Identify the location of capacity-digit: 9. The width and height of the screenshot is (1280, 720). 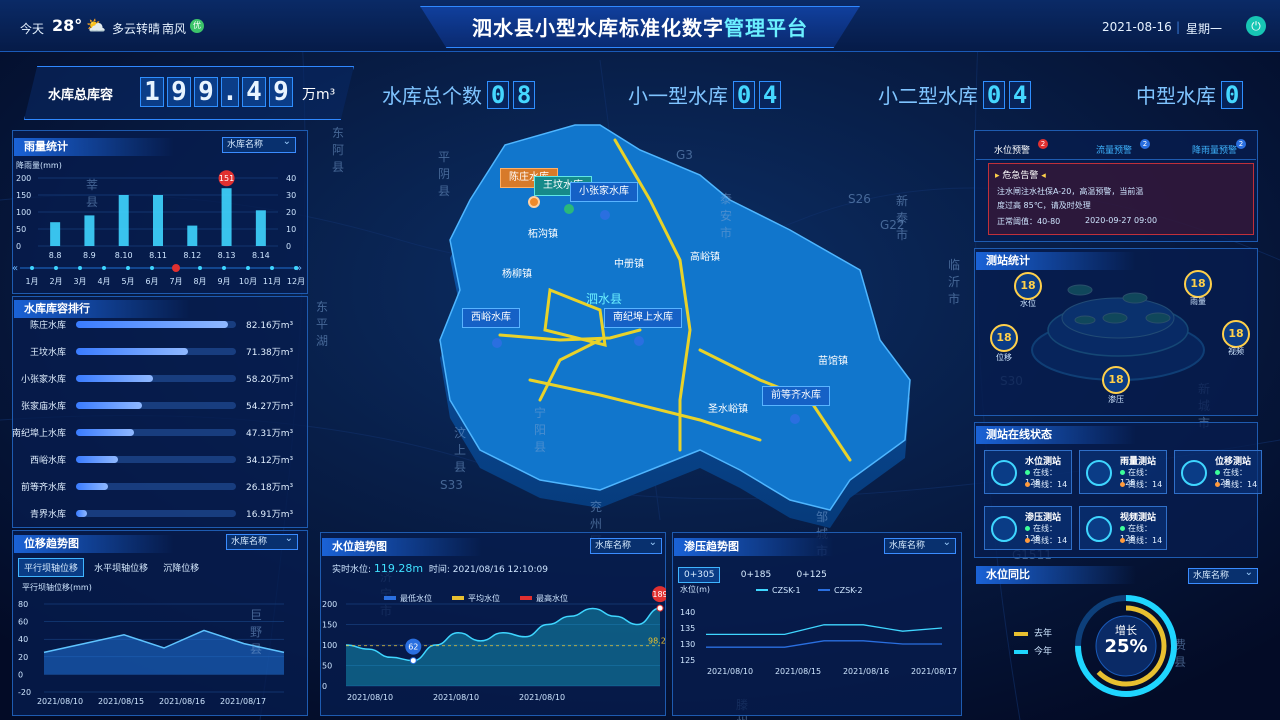
(281, 92).